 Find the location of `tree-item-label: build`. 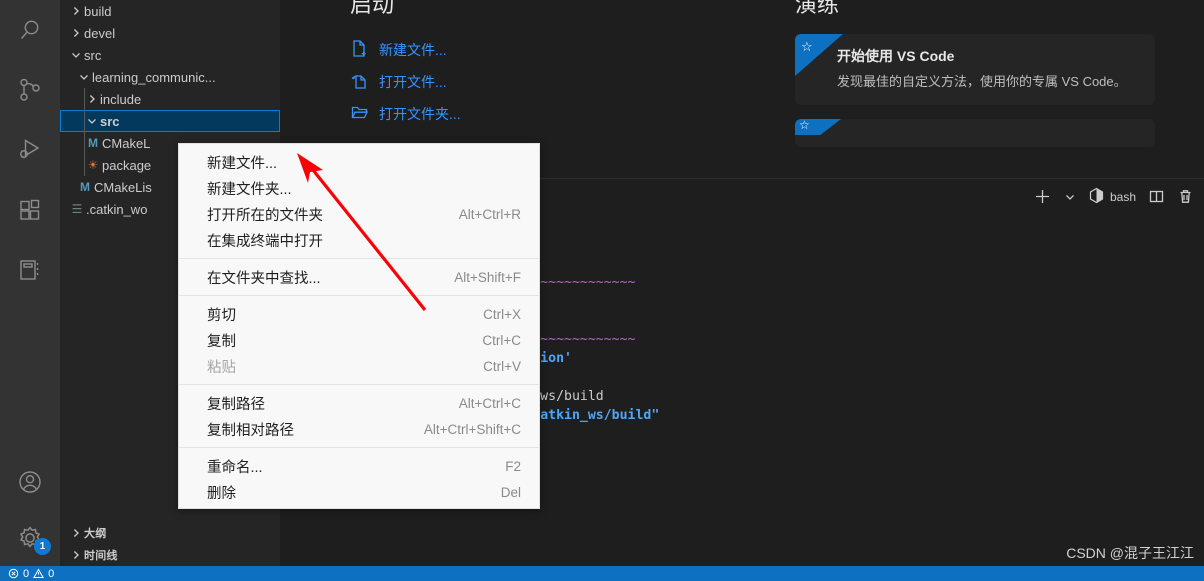

tree-item-label: build is located at coordinates (98, 11).